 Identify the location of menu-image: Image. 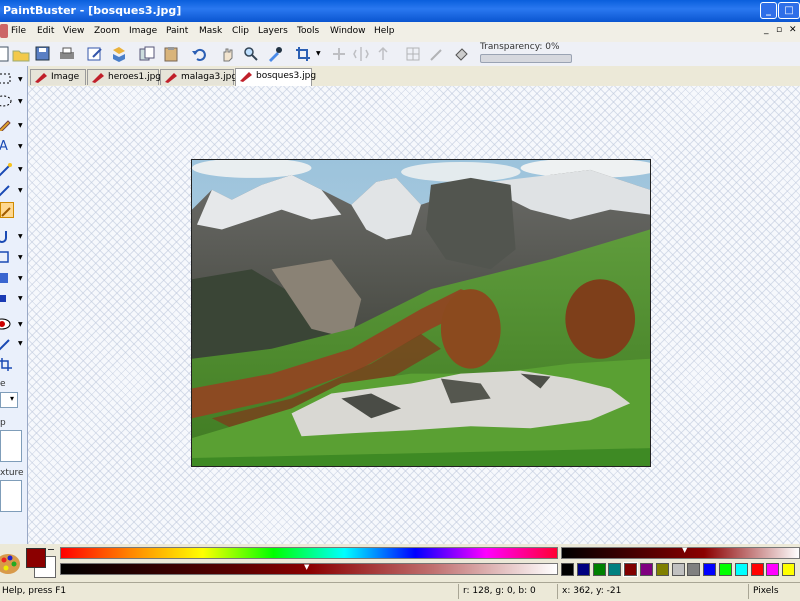
(143, 31).